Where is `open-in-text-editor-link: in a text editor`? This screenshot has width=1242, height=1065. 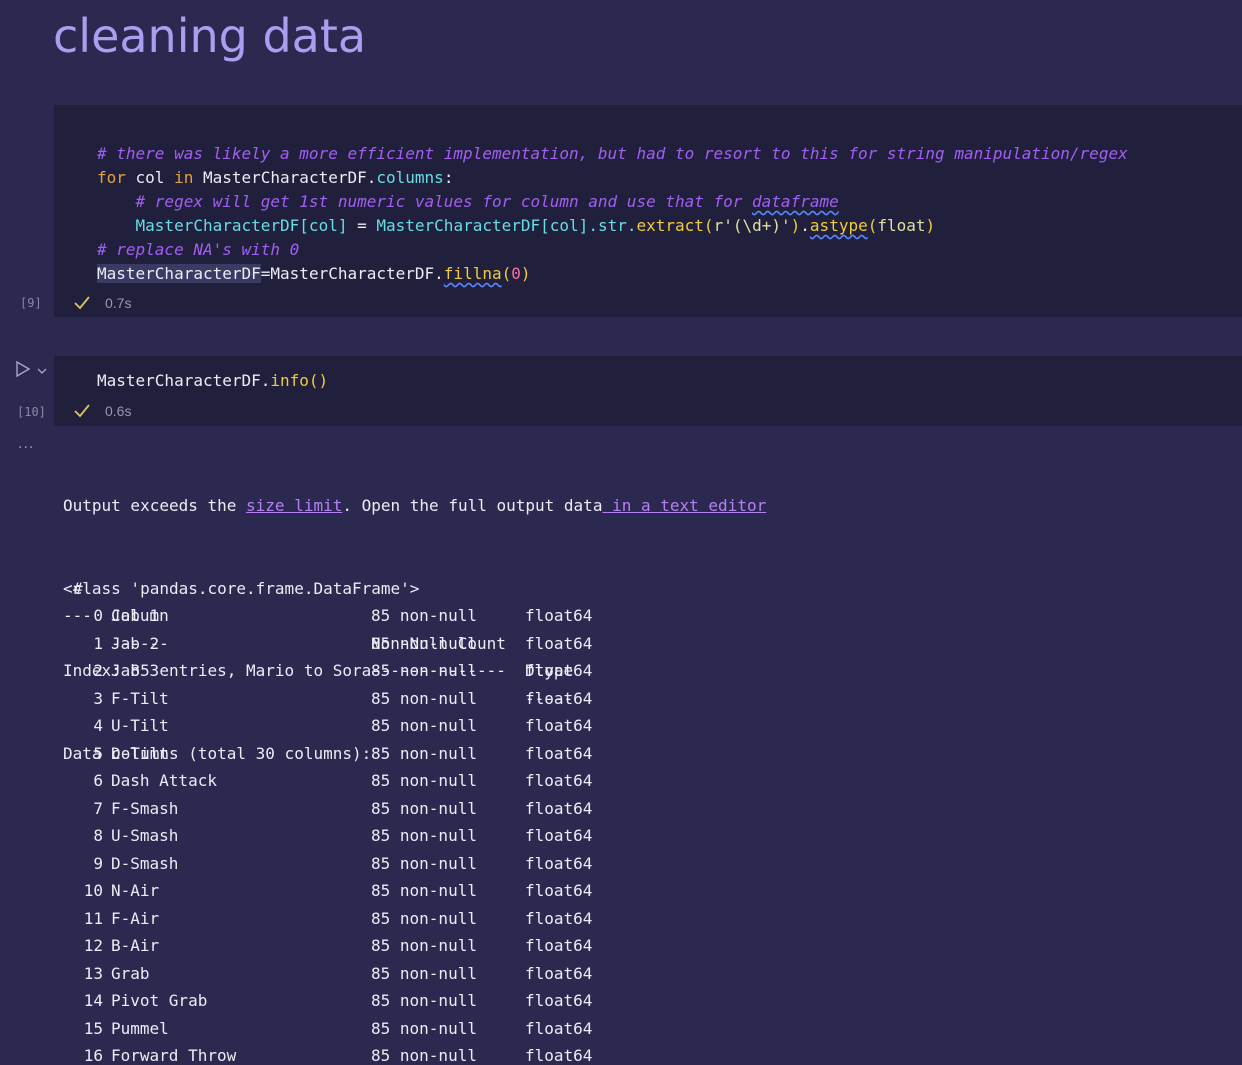 open-in-text-editor-link: in a text editor is located at coordinates (684, 505).